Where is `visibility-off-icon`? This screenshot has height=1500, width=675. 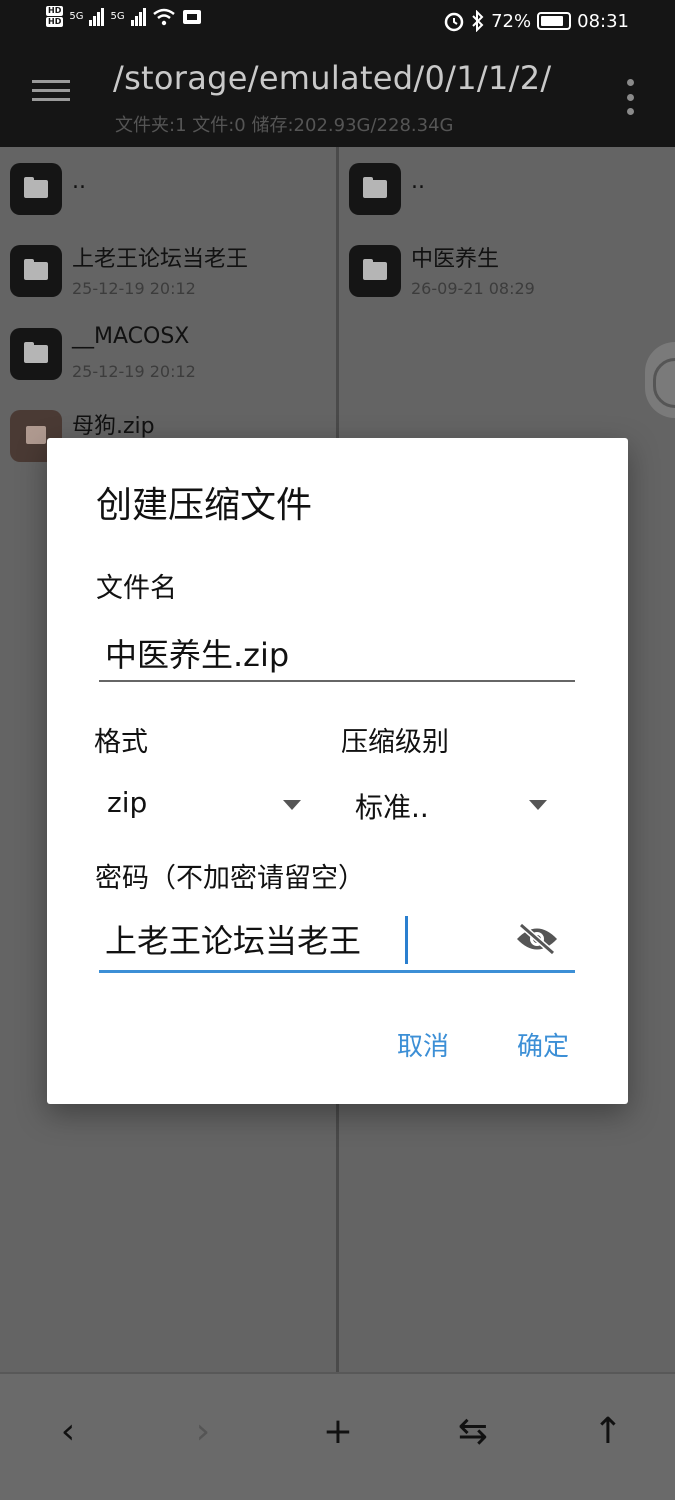
visibility-off-icon is located at coordinates (537, 939).